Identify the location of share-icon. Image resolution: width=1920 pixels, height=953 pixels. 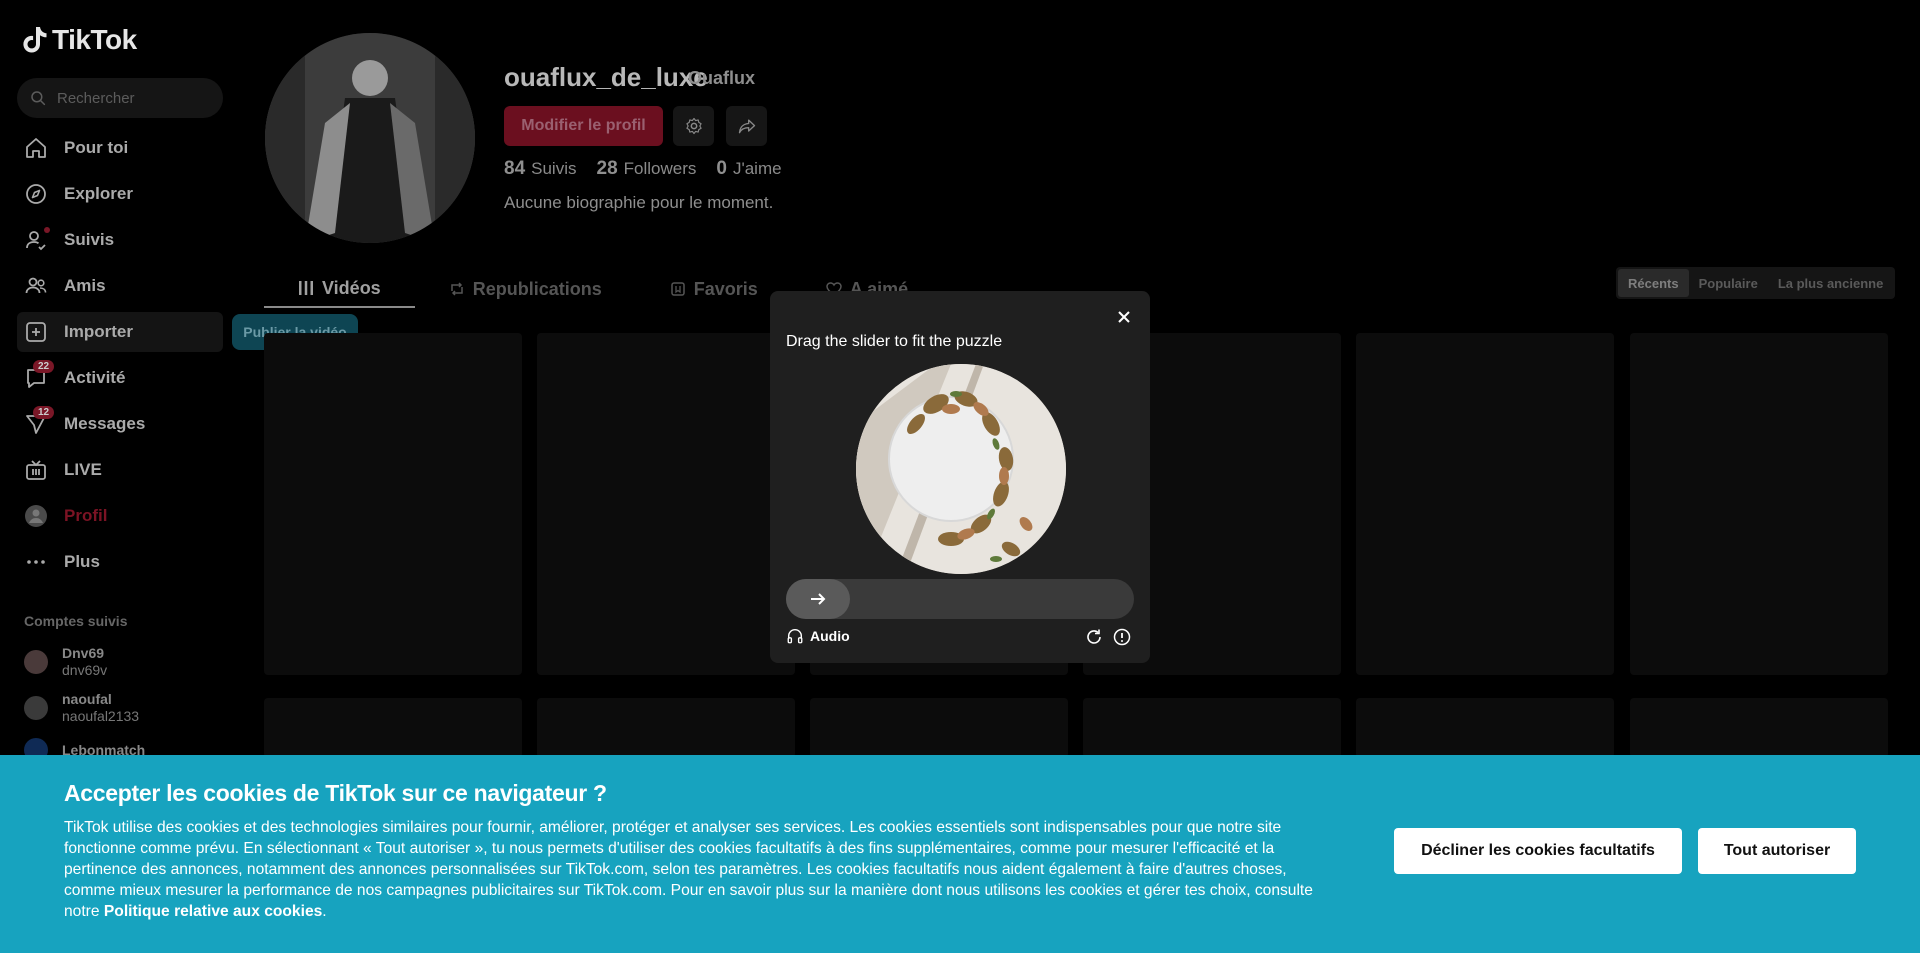
(746, 126).